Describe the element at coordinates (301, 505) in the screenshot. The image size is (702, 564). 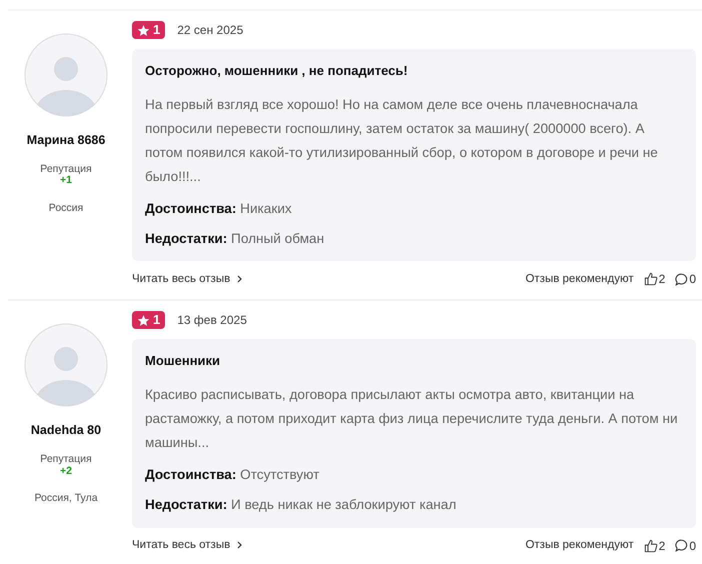
I see `cons-text: Недостатки: И ведь никак не заблокируют канал` at that location.